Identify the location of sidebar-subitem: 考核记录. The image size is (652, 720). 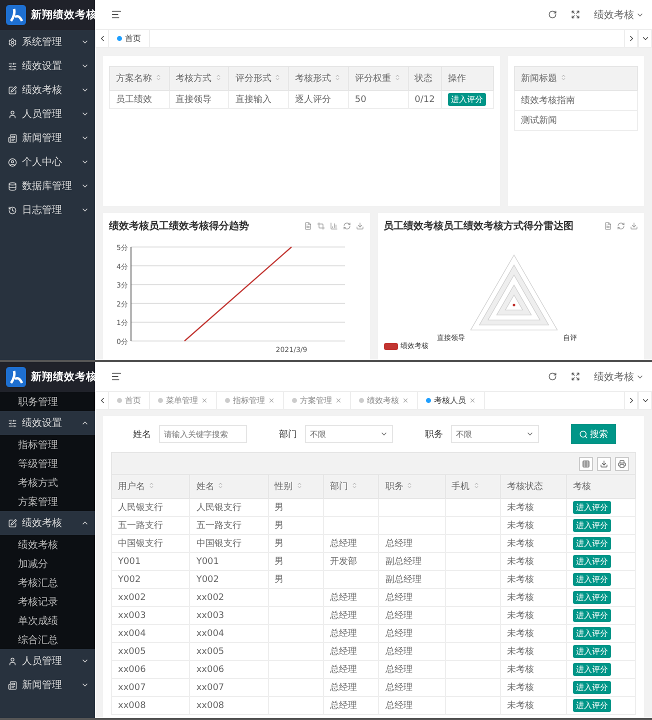
(47, 601).